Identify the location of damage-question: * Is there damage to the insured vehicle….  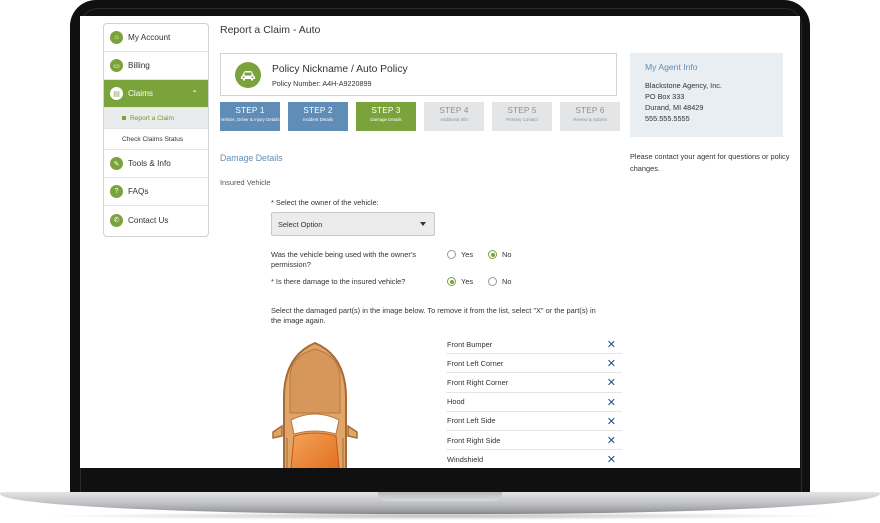
(338, 281).